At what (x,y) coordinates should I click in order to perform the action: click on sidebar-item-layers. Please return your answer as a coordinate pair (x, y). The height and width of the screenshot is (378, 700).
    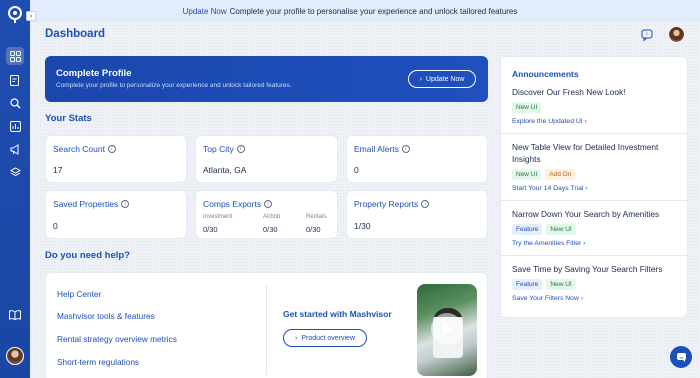
    Looking at the image, I should click on (15, 172).